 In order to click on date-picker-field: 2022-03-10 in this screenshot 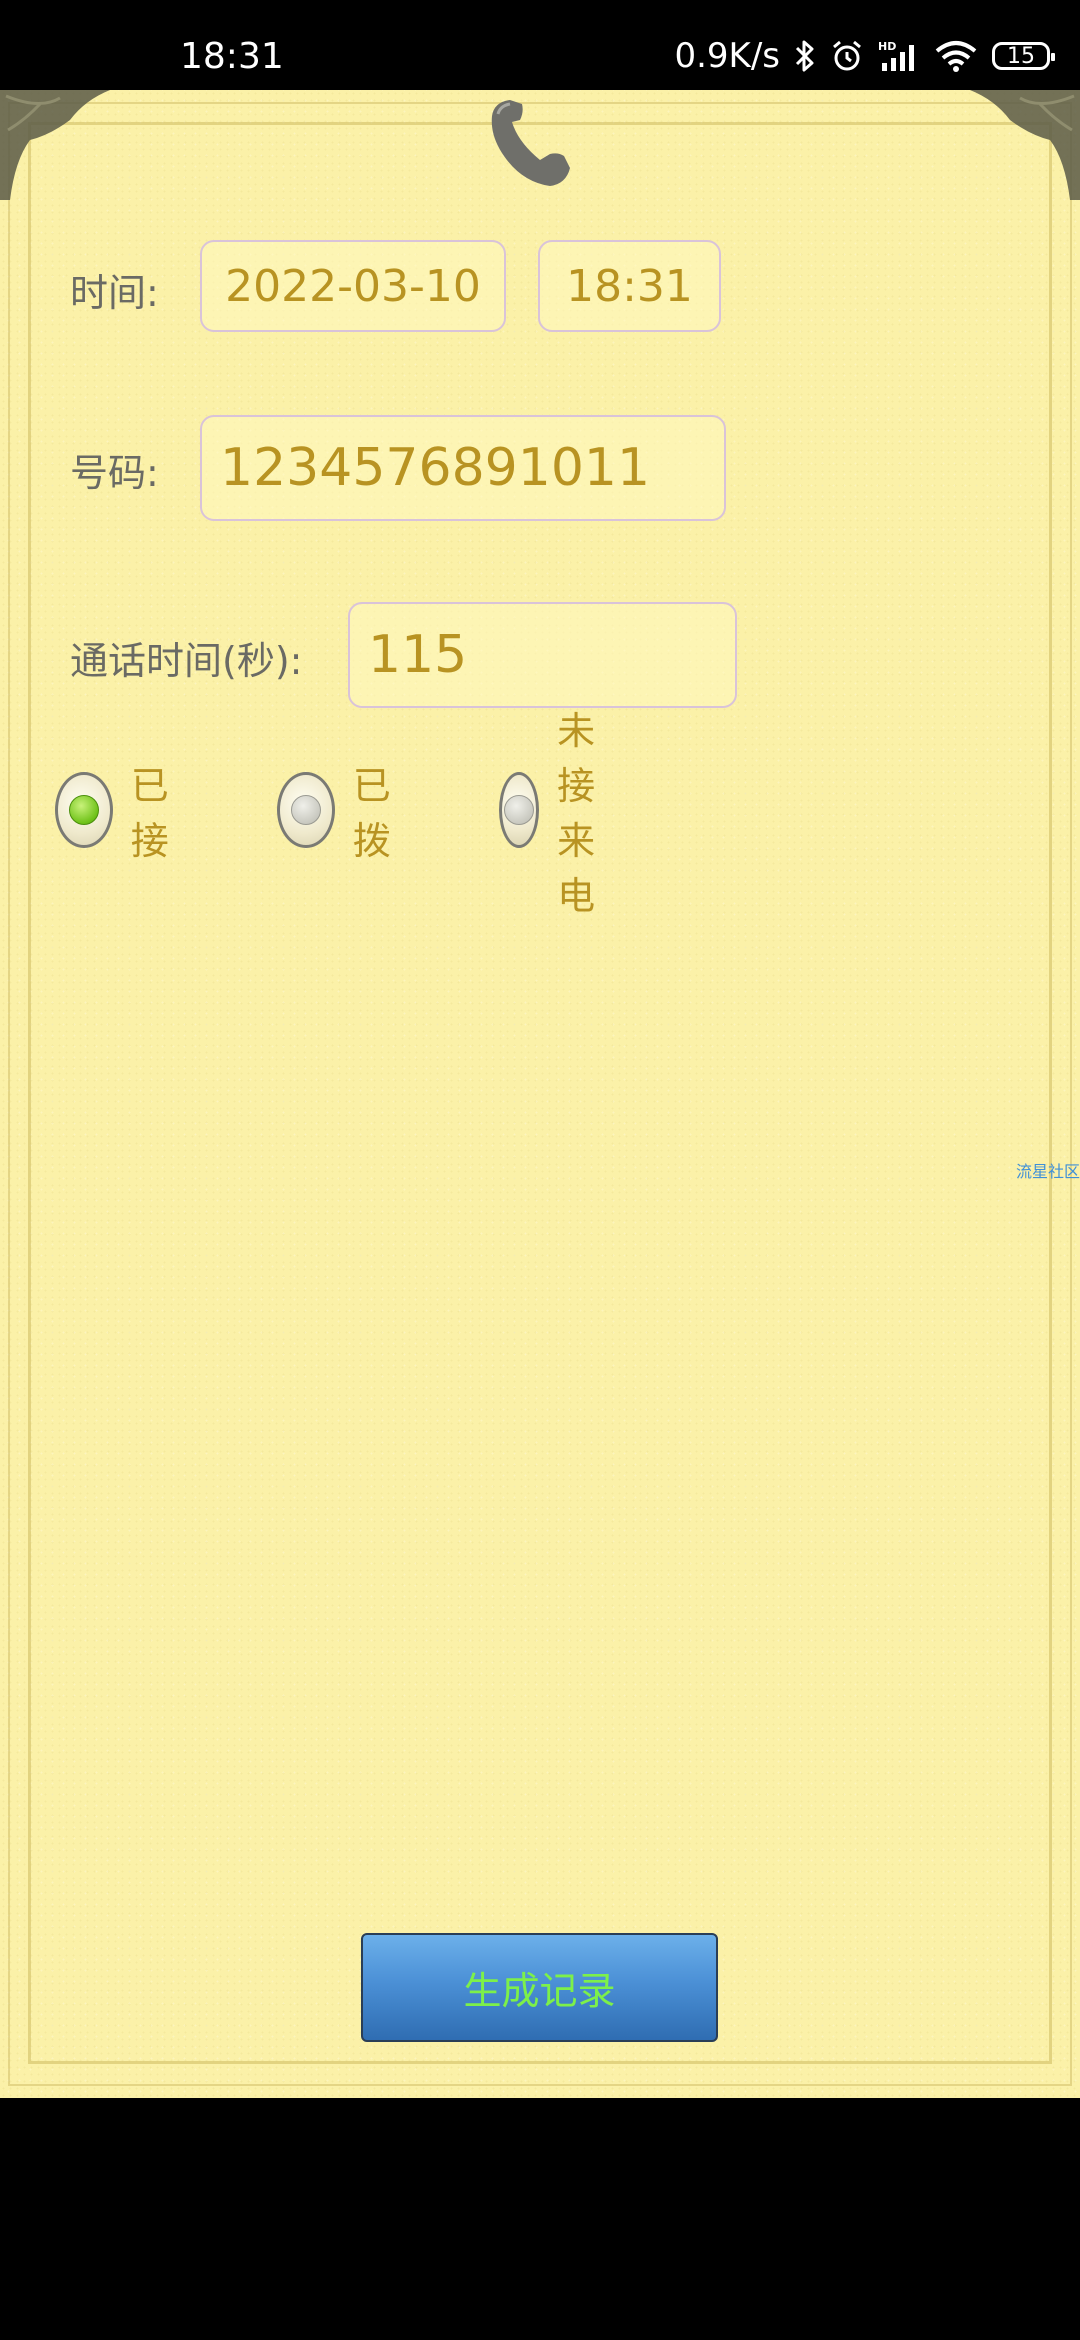, I will do `click(353, 286)`.